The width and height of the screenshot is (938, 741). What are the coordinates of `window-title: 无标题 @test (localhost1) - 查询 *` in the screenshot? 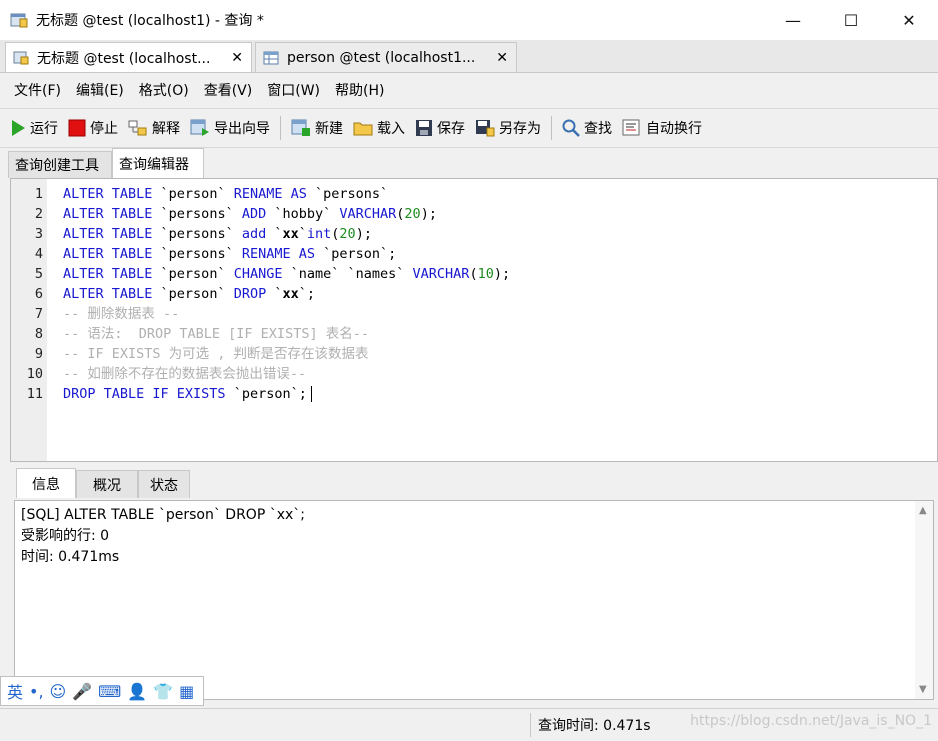 It's located at (150, 21).